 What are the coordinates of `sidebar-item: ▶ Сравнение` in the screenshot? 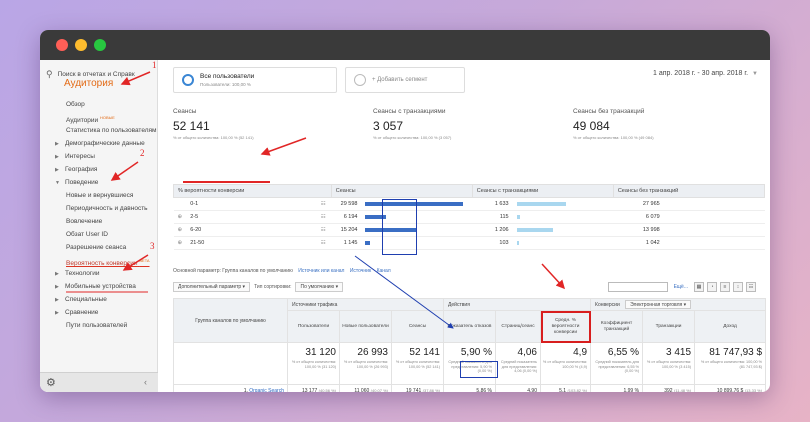 It's located at (99, 312).